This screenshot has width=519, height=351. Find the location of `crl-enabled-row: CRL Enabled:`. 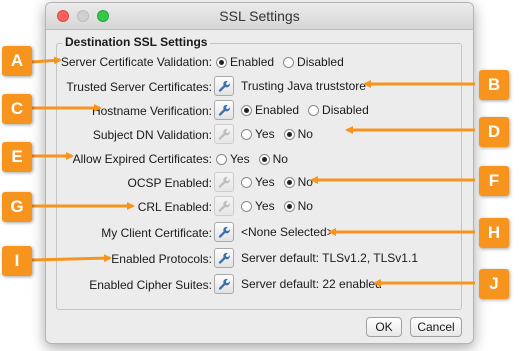

crl-enabled-row: CRL Enabled: is located at coordinates (129, 207).